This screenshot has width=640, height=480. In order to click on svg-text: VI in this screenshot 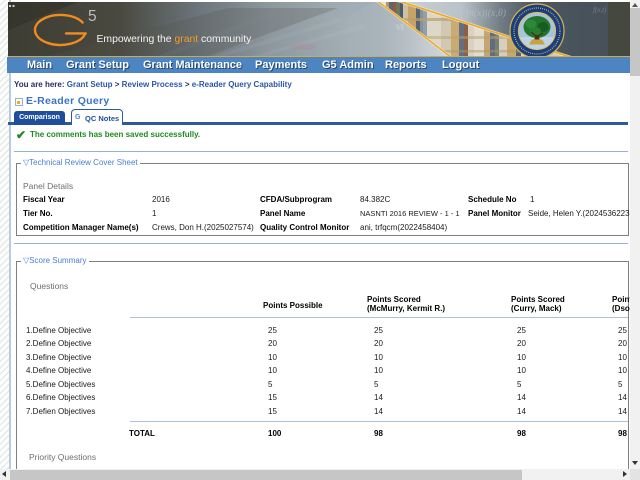, I will do `click(400, 27)`.